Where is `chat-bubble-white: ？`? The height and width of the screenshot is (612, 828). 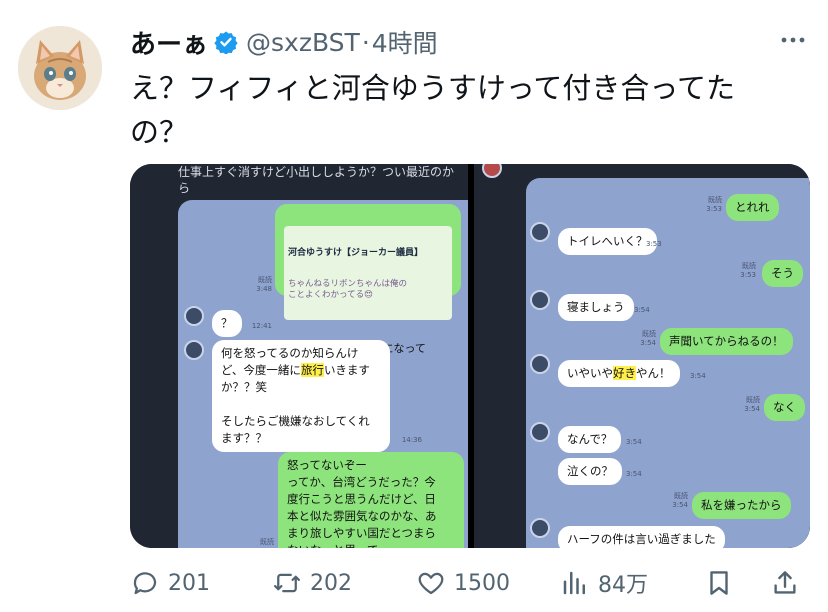 chat-bubble-white: ？ is located at coordinates (227, 323).